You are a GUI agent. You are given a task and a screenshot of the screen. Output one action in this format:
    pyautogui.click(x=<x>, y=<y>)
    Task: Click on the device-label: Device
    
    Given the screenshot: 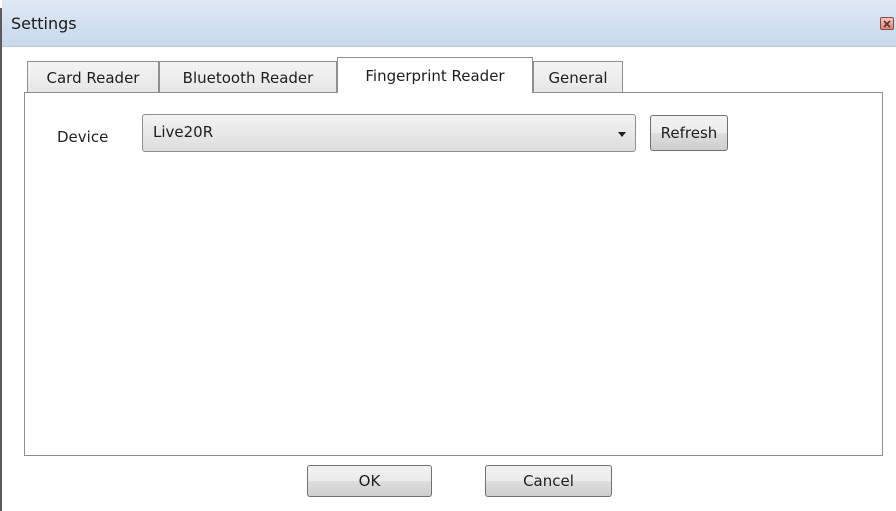 What is the action you would take?
    pyautogui.click(x=83, y=137)
    